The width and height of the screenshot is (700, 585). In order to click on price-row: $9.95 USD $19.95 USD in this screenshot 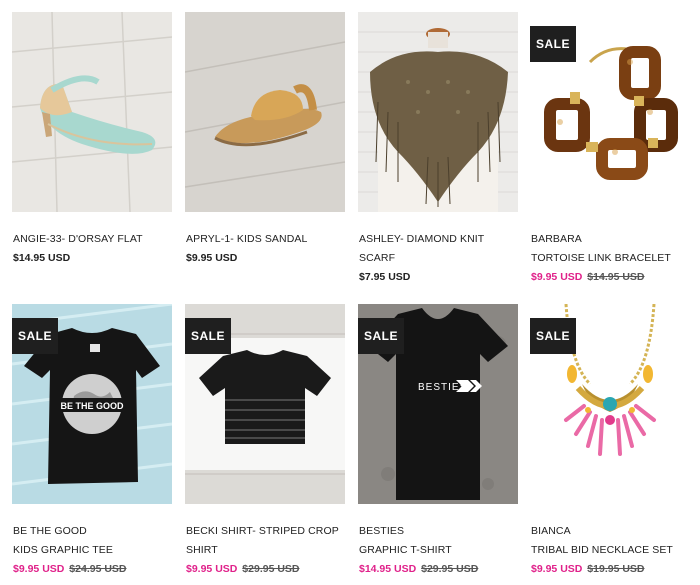, I will do `click(613, 569)`.